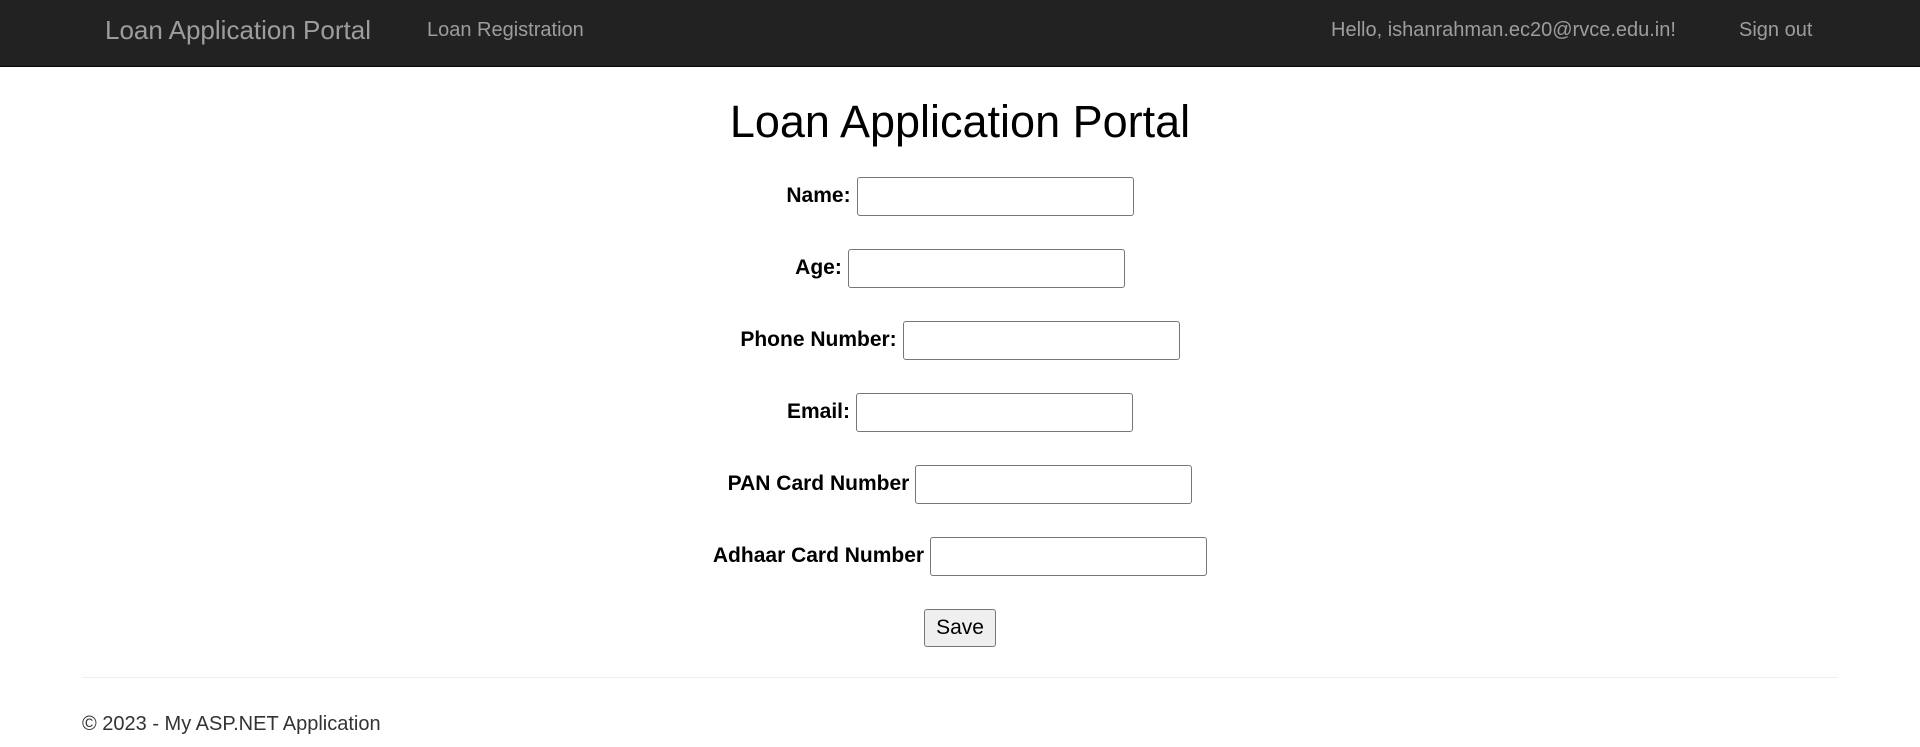  I want to click on form-row-email: Email:, so click(960, 412).